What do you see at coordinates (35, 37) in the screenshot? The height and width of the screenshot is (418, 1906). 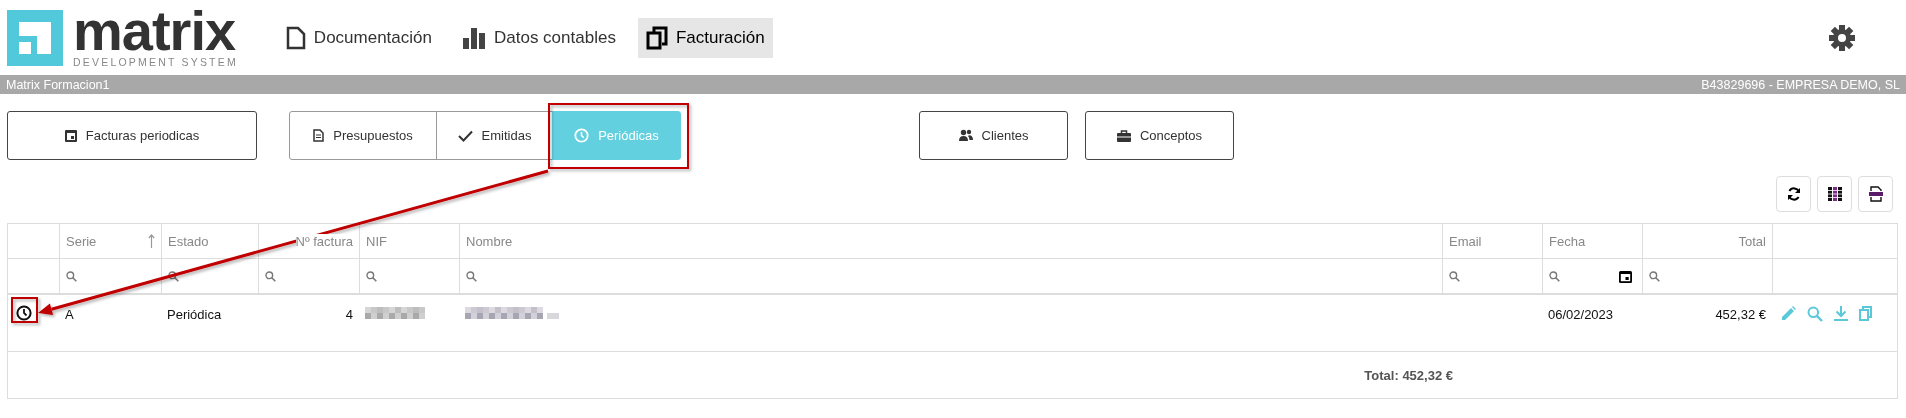 I see `logo-icon` at bounding box center [35, 37].